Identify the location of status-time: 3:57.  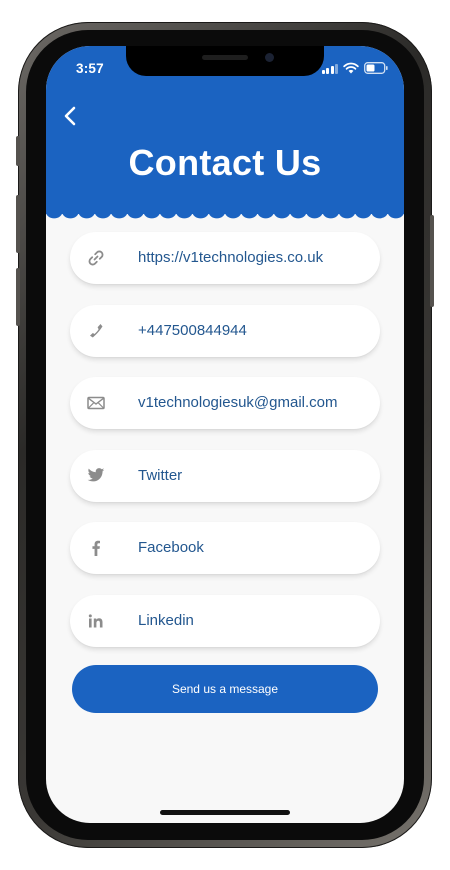
(90, 68).